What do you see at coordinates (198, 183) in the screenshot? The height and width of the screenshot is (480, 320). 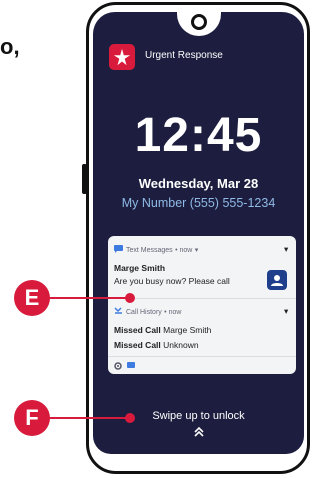 I see `lock-date: Wednesday, Mar 28` at bounding box center [198, 183].